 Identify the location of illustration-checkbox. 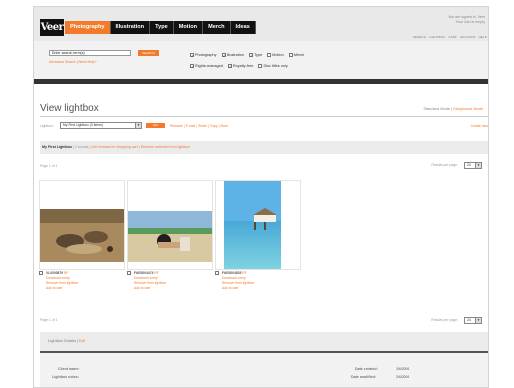
(223, 55).